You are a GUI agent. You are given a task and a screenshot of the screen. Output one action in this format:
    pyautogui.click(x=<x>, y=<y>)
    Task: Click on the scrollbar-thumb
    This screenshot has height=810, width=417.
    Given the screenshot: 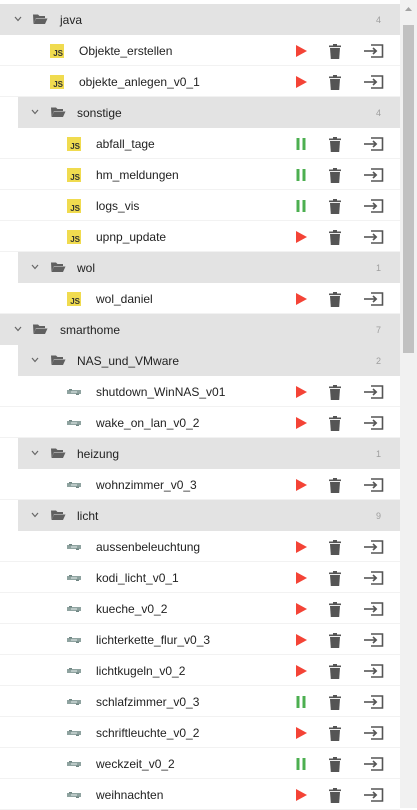 What is the action you would take?
    pyautogui.click(x=408, y=189)
    